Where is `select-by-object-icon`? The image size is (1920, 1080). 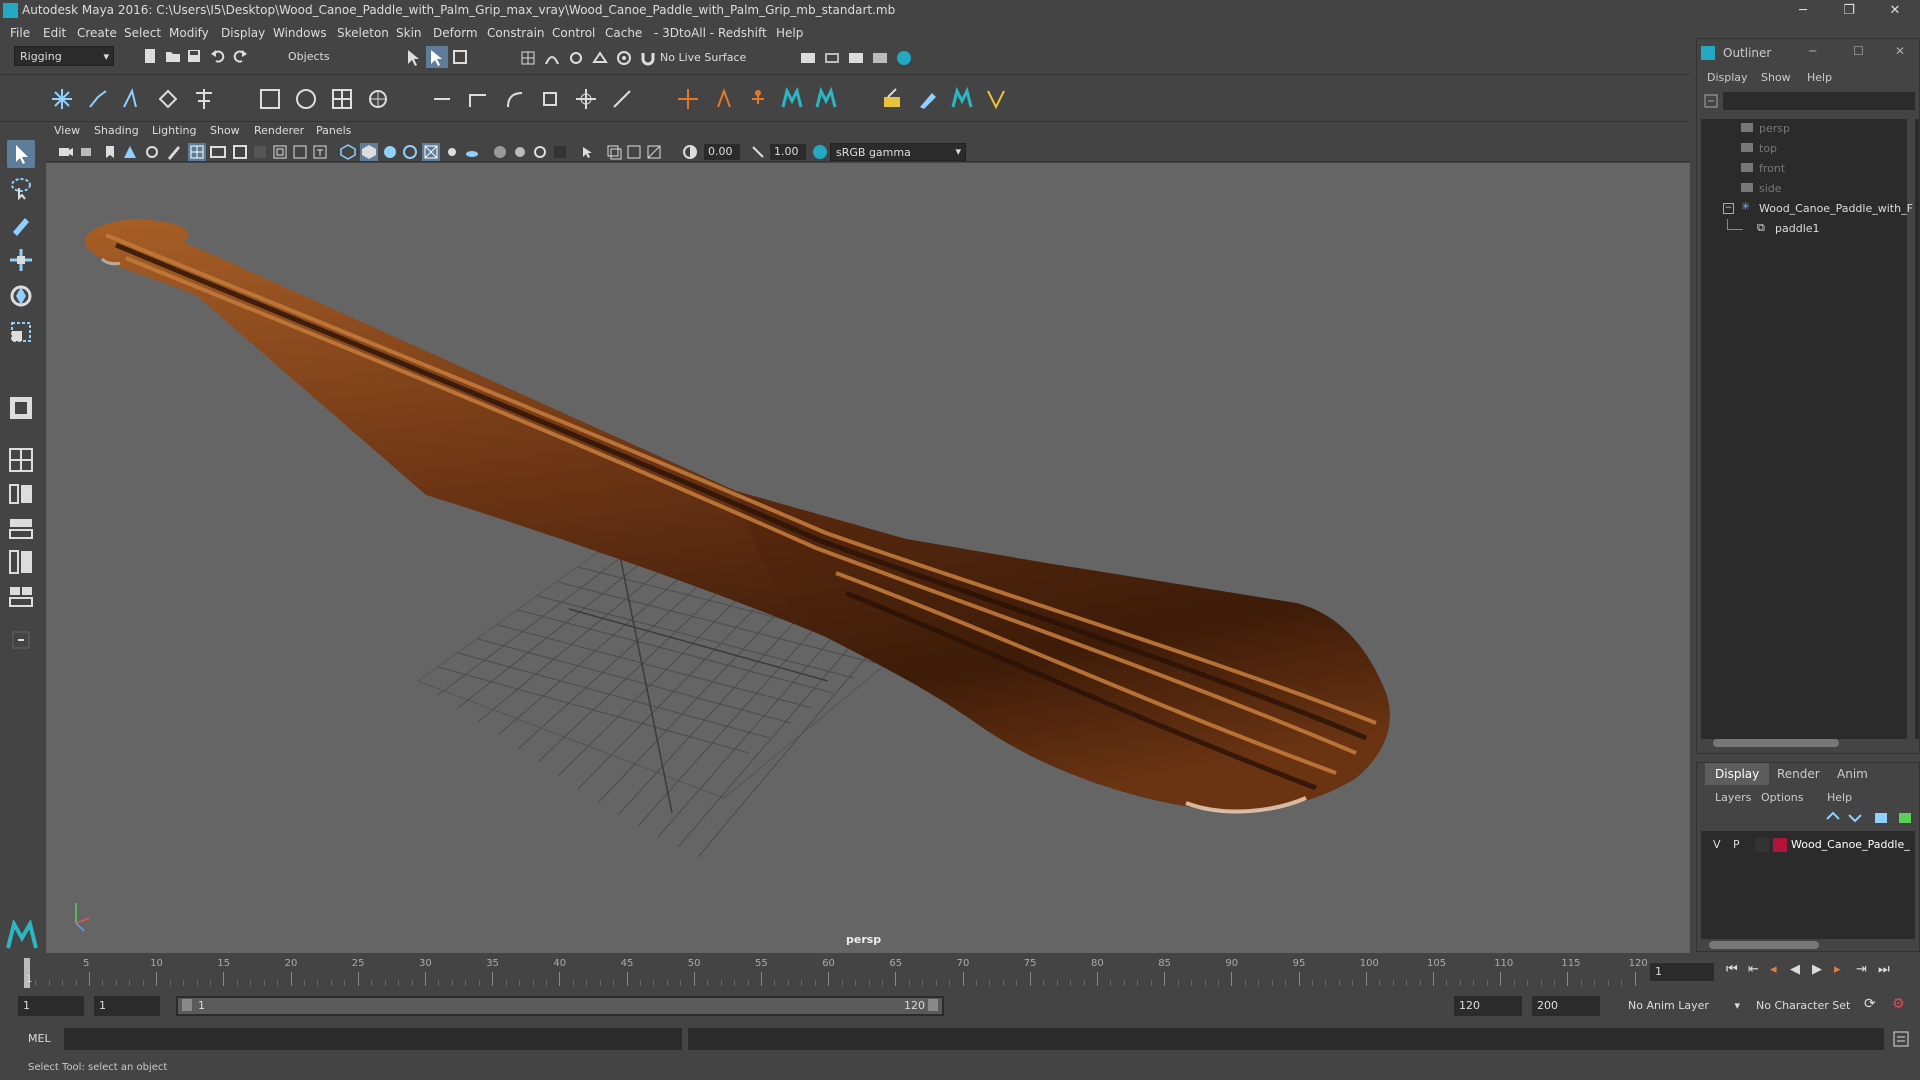 select-by-object-icon is located at coordinates (437, 57).